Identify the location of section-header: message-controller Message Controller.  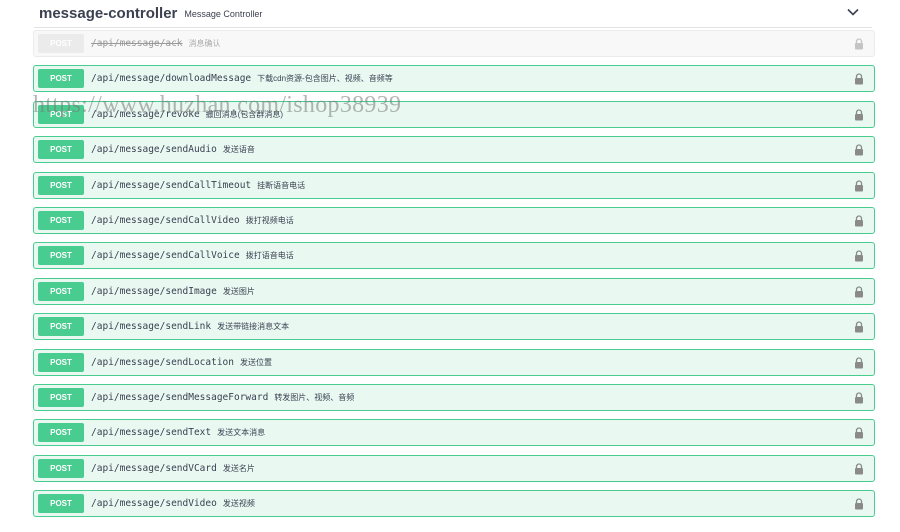
(453, 14).